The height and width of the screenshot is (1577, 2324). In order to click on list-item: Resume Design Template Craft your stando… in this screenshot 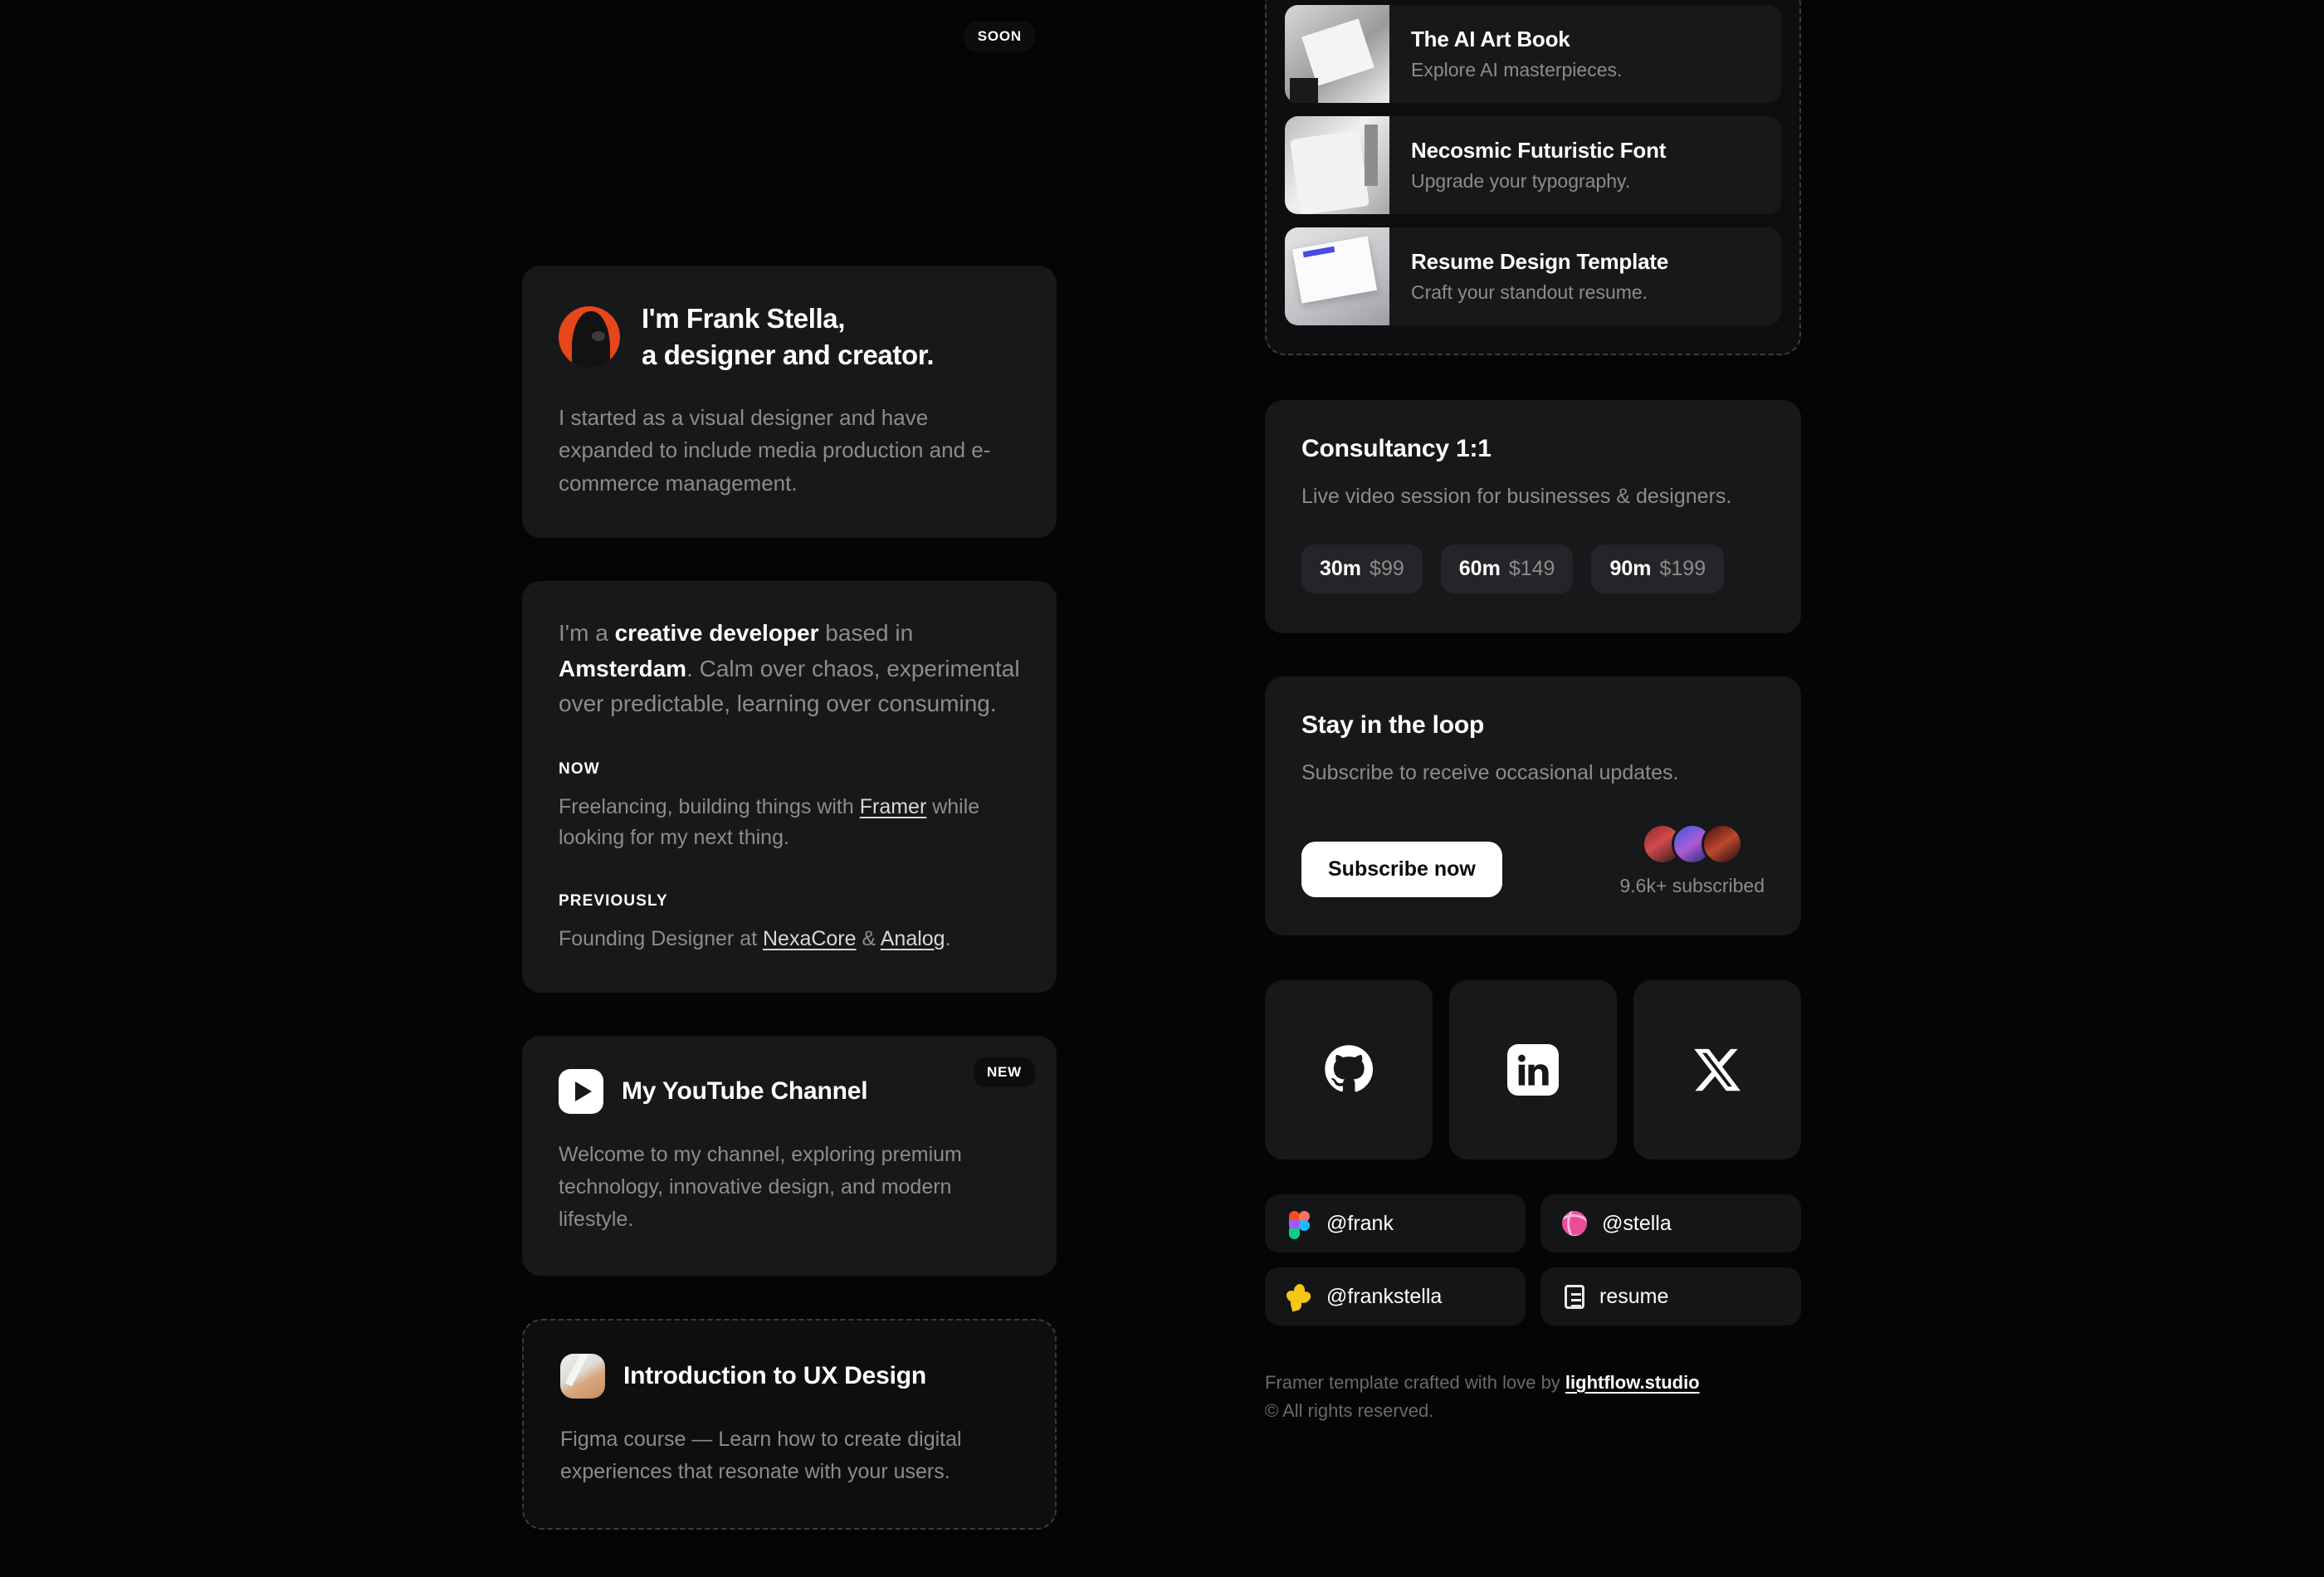, I will do `click(1533, 276)`.